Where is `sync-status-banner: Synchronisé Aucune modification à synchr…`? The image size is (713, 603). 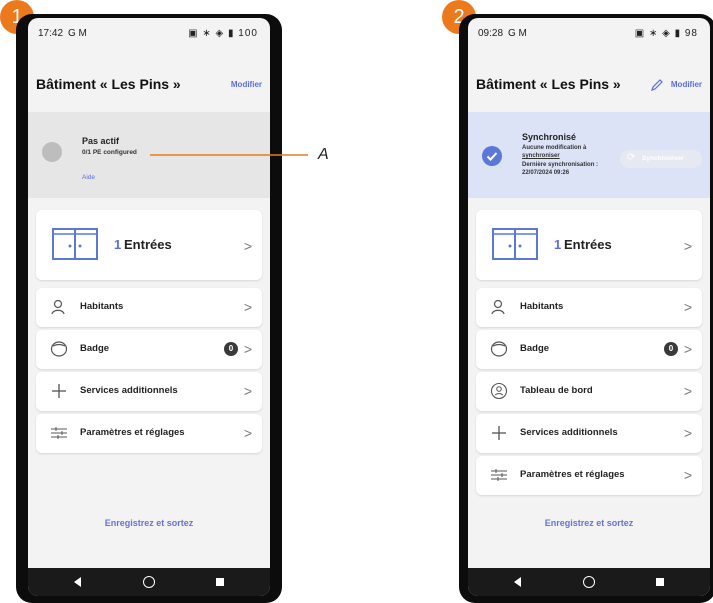
sync-status-banner: Synchronisé Aucune modification à synchr… is located at coordinates (589, 155).